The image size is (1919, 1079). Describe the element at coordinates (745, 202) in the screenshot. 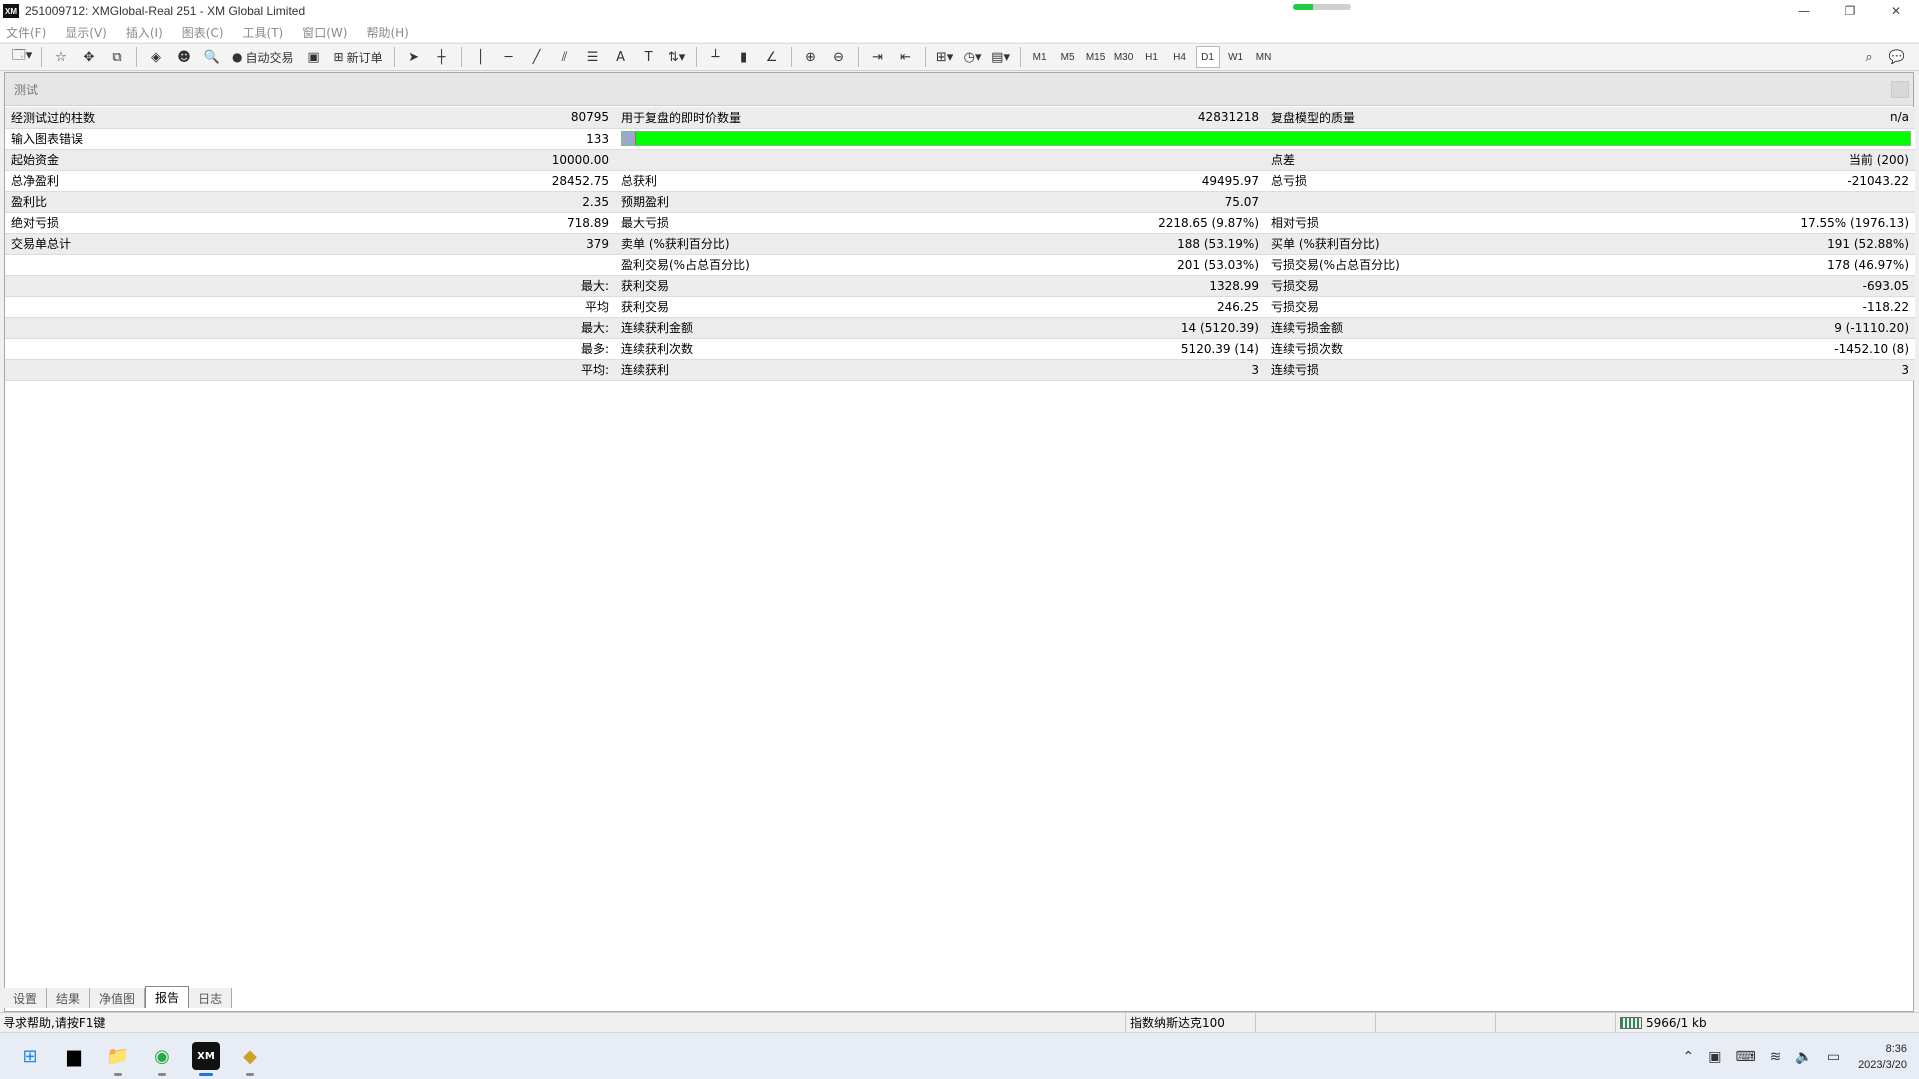

I see `report-label: 预期盈利` at that location.